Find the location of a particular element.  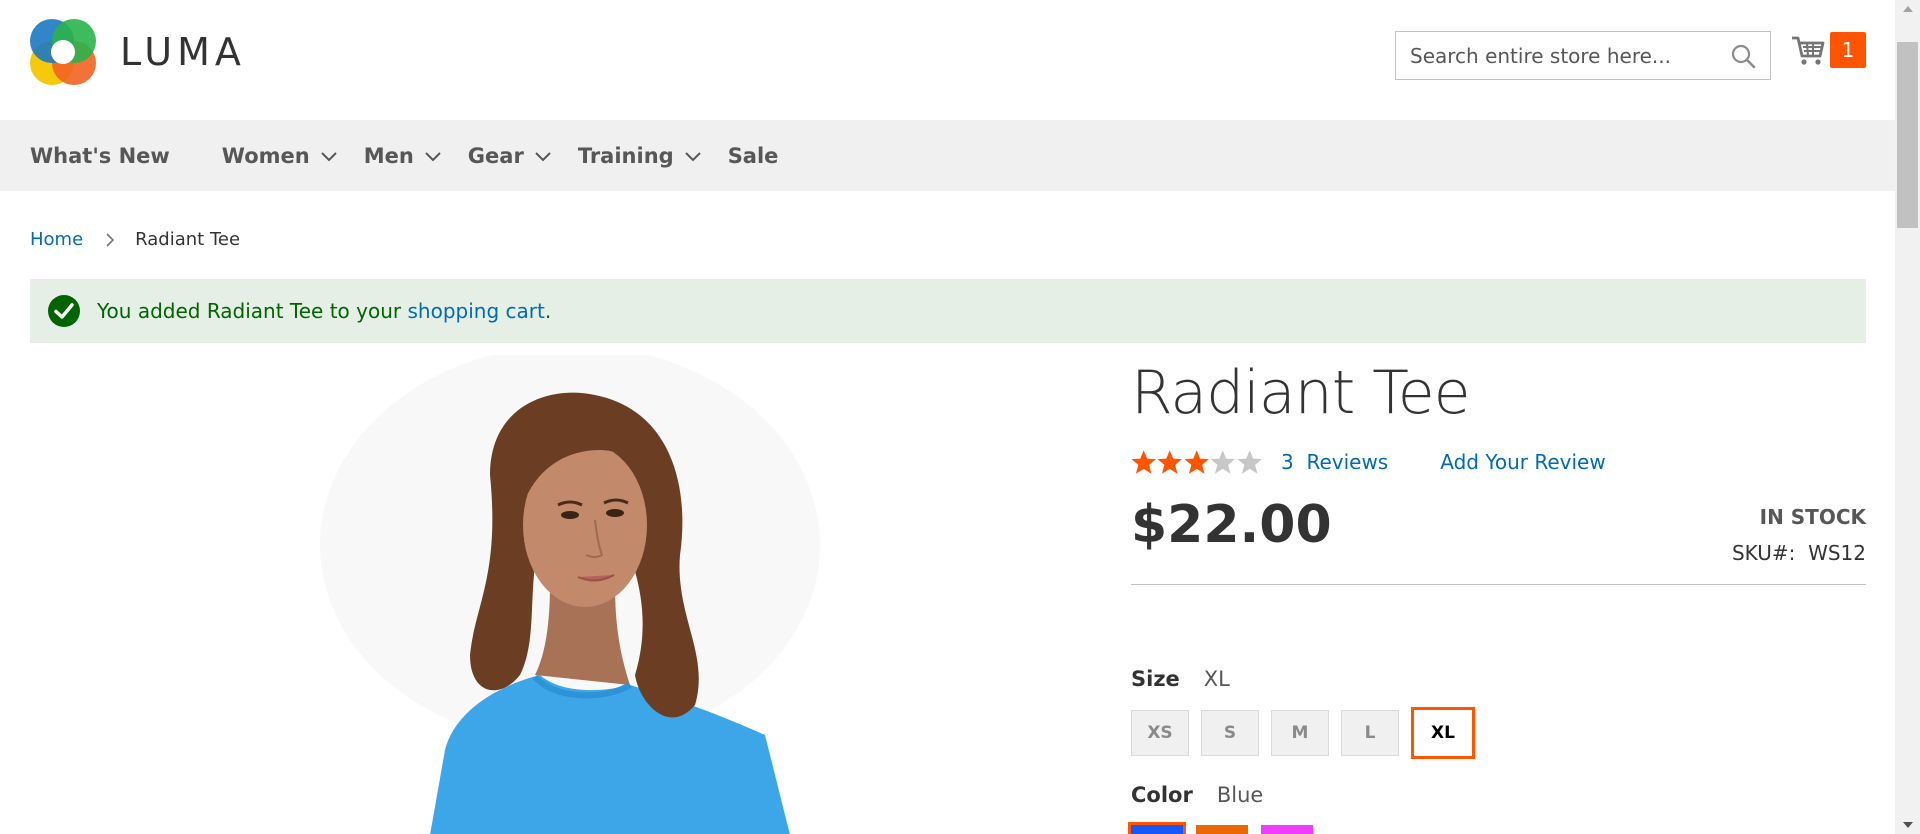

product-reviews-summary: 3 Reviews Add Your Review is located at coordinates (1368, 462).